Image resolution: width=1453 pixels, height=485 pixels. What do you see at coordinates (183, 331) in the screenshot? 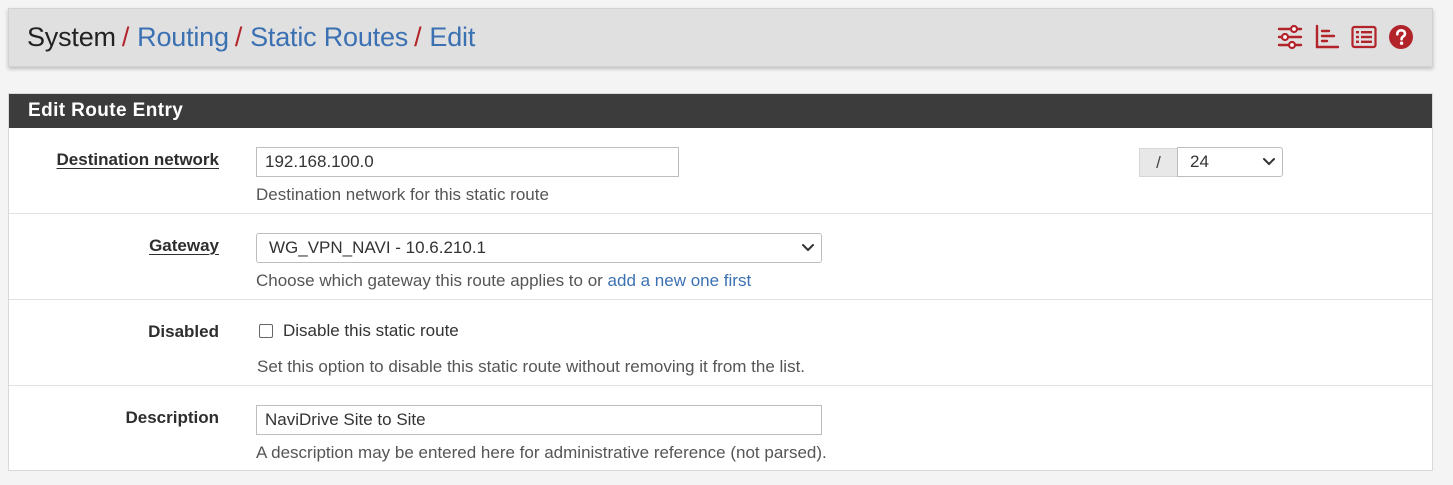
I see `disabled-label: Disabled` at bounding box center [183, 331].